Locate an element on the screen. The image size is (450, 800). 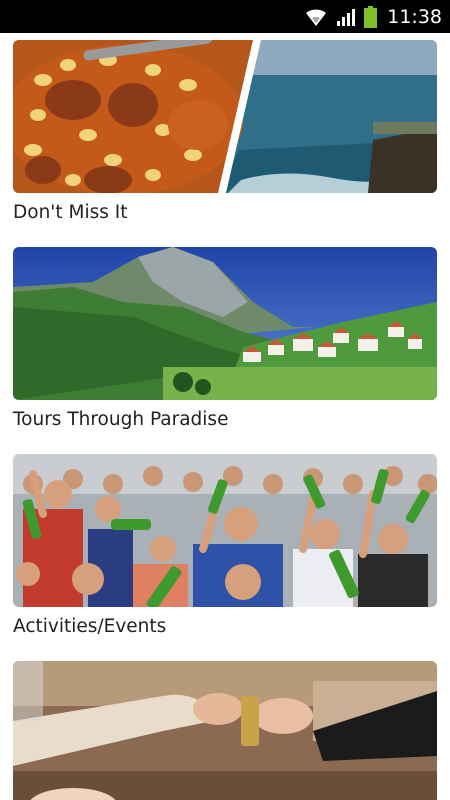
signal-icon is located at coordinates (346, 17).